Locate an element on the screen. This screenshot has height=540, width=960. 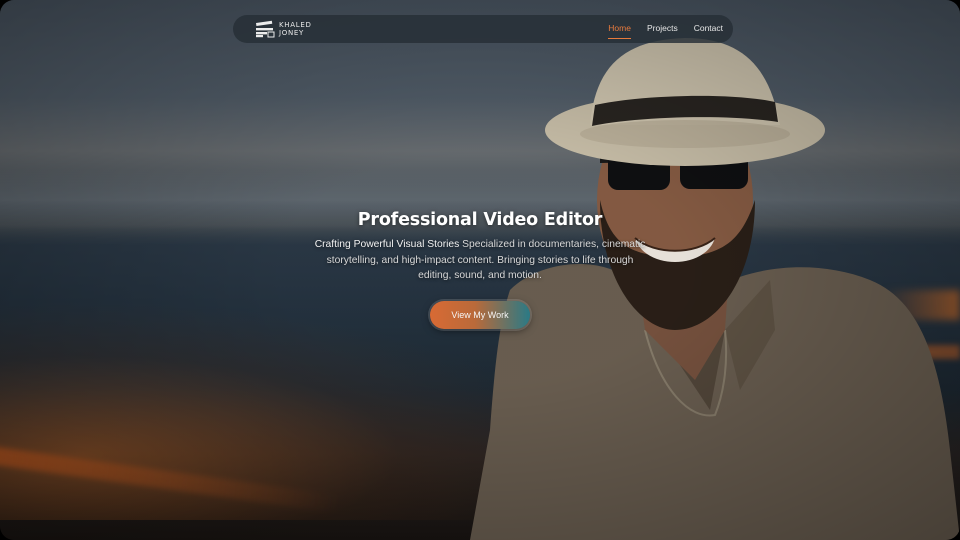
nav-link-contact: Contact is located at coordinates (708, 29).